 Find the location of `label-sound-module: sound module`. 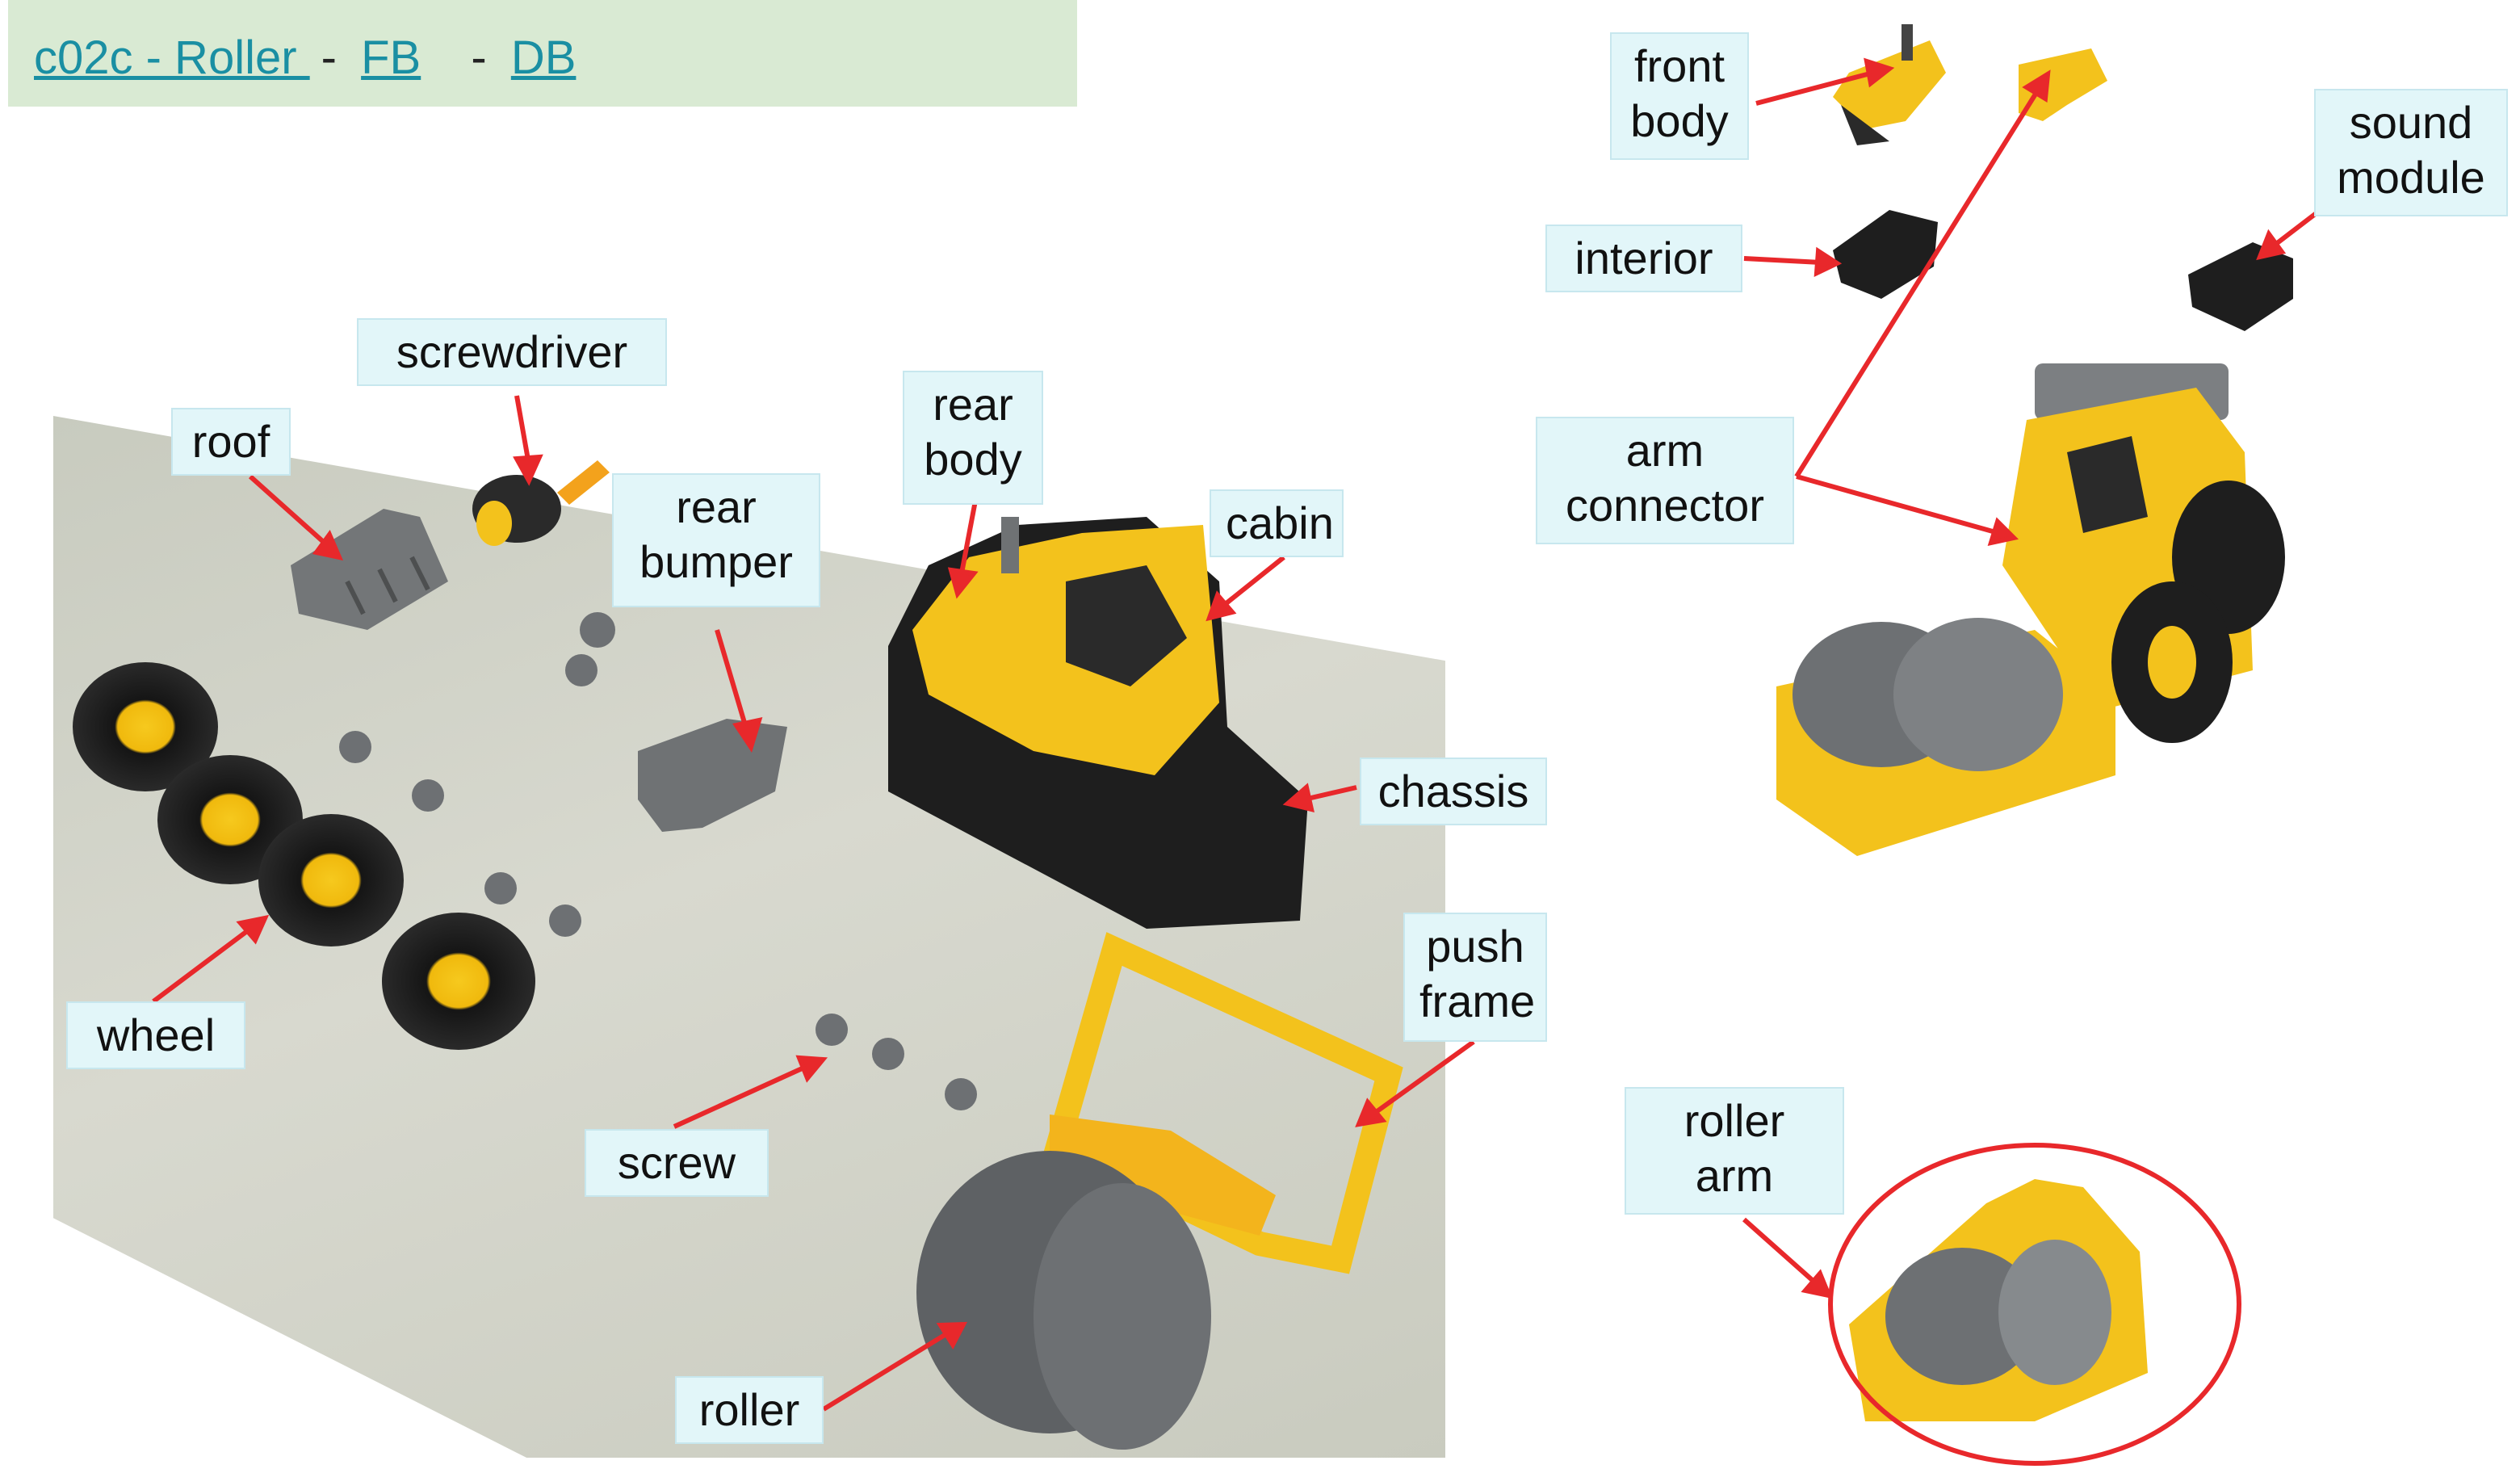

label-sound-module: sound module is located at coordinates (2411, 152).